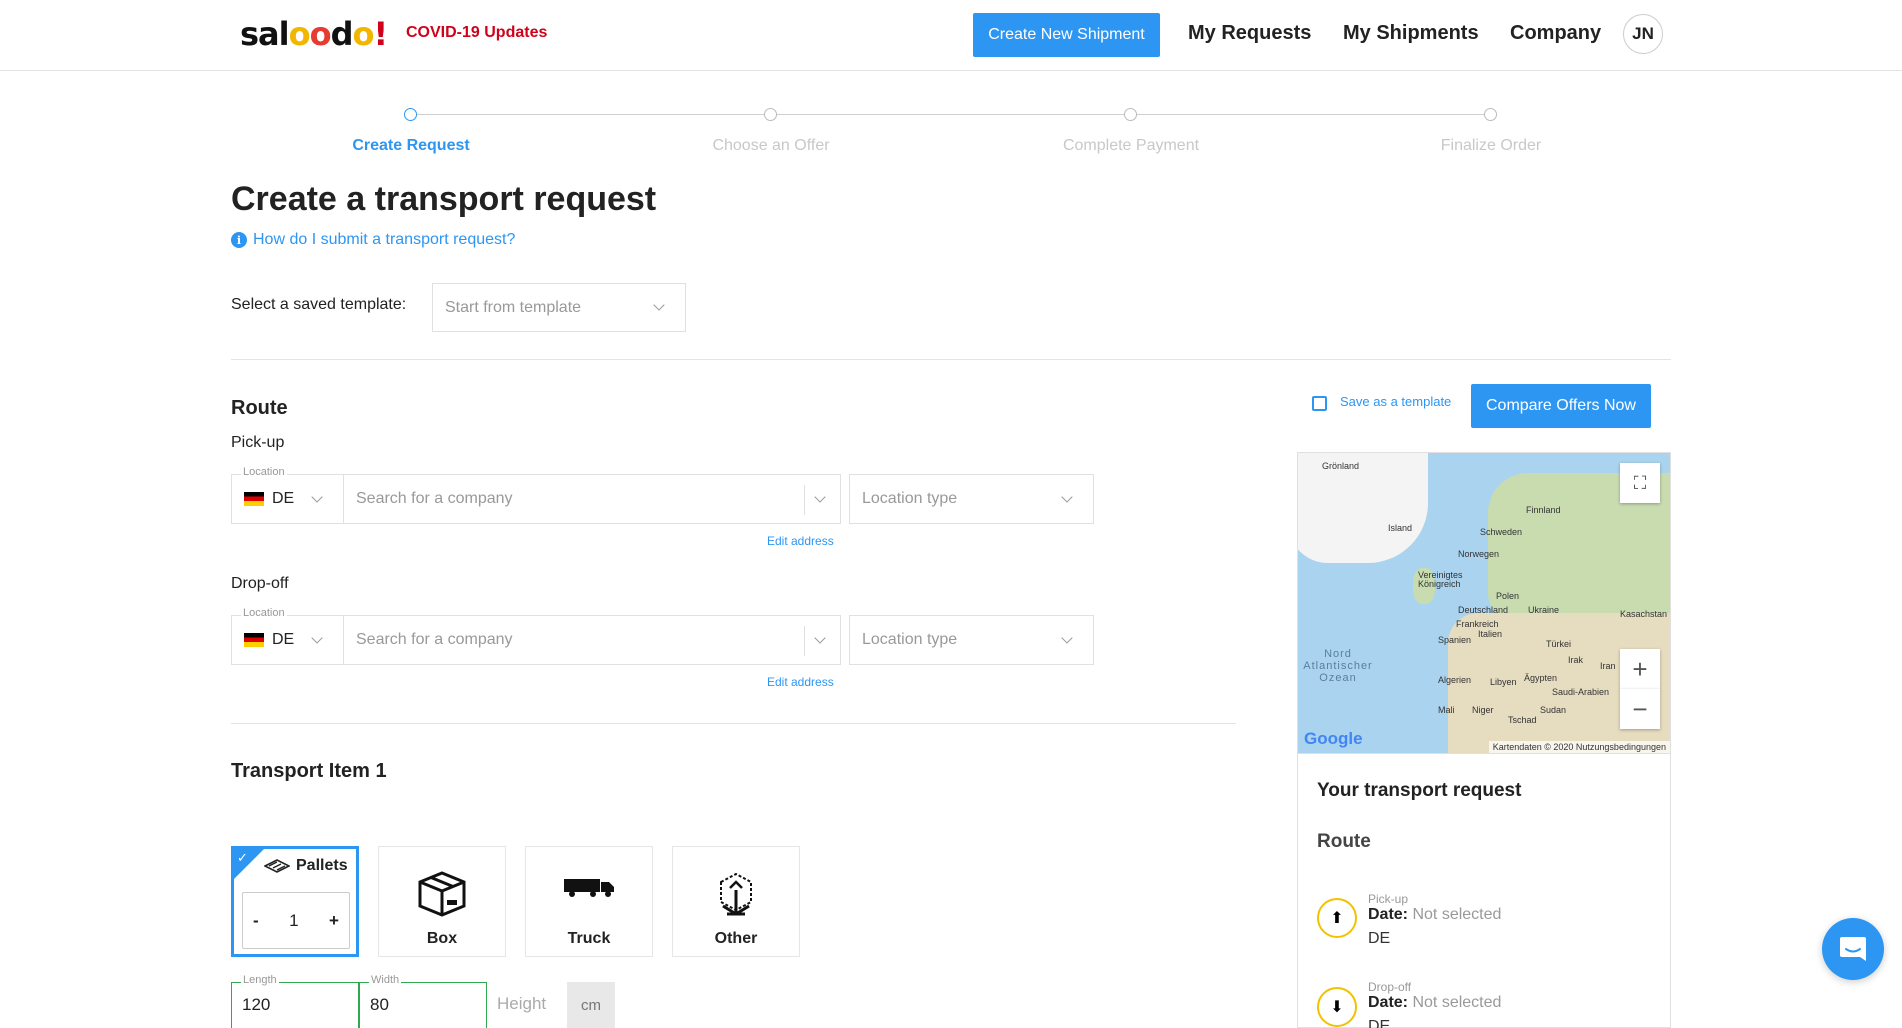 The image size is (1902, 1028). What do you see at coordinates (1455, 640) in the screenshot?
I see `map-label: Spanien` at bounding box center [1455, 640].